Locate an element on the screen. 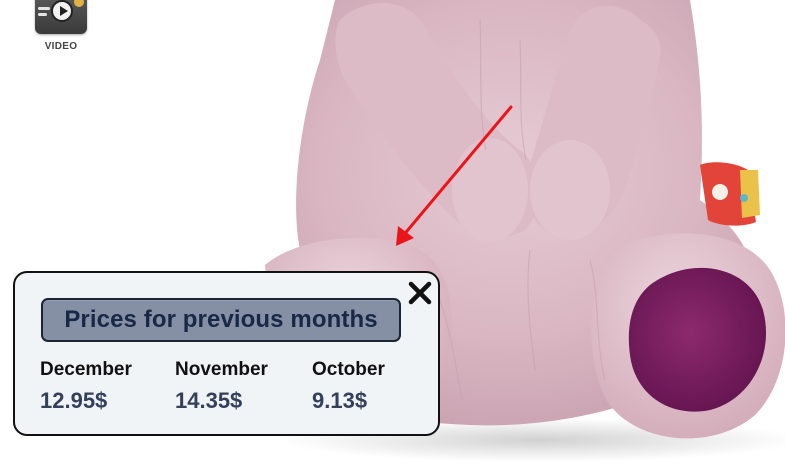 This screenshot has height=467, width=785. month-price: 14.35$ is located at coordinates (209, 400).